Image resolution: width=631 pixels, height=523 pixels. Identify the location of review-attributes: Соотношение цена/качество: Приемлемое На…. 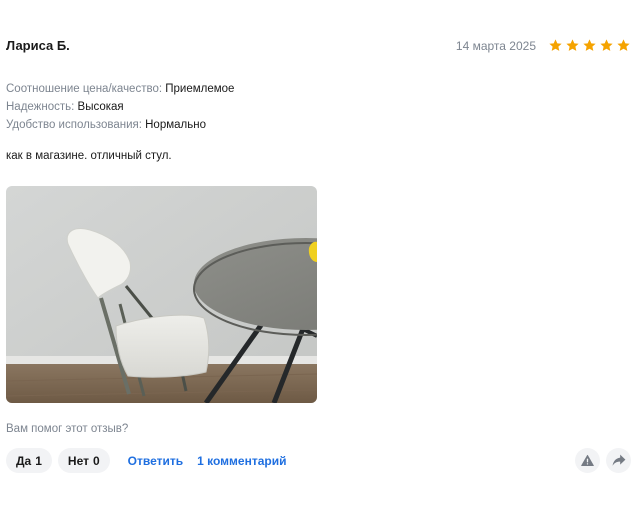
(120, 107).